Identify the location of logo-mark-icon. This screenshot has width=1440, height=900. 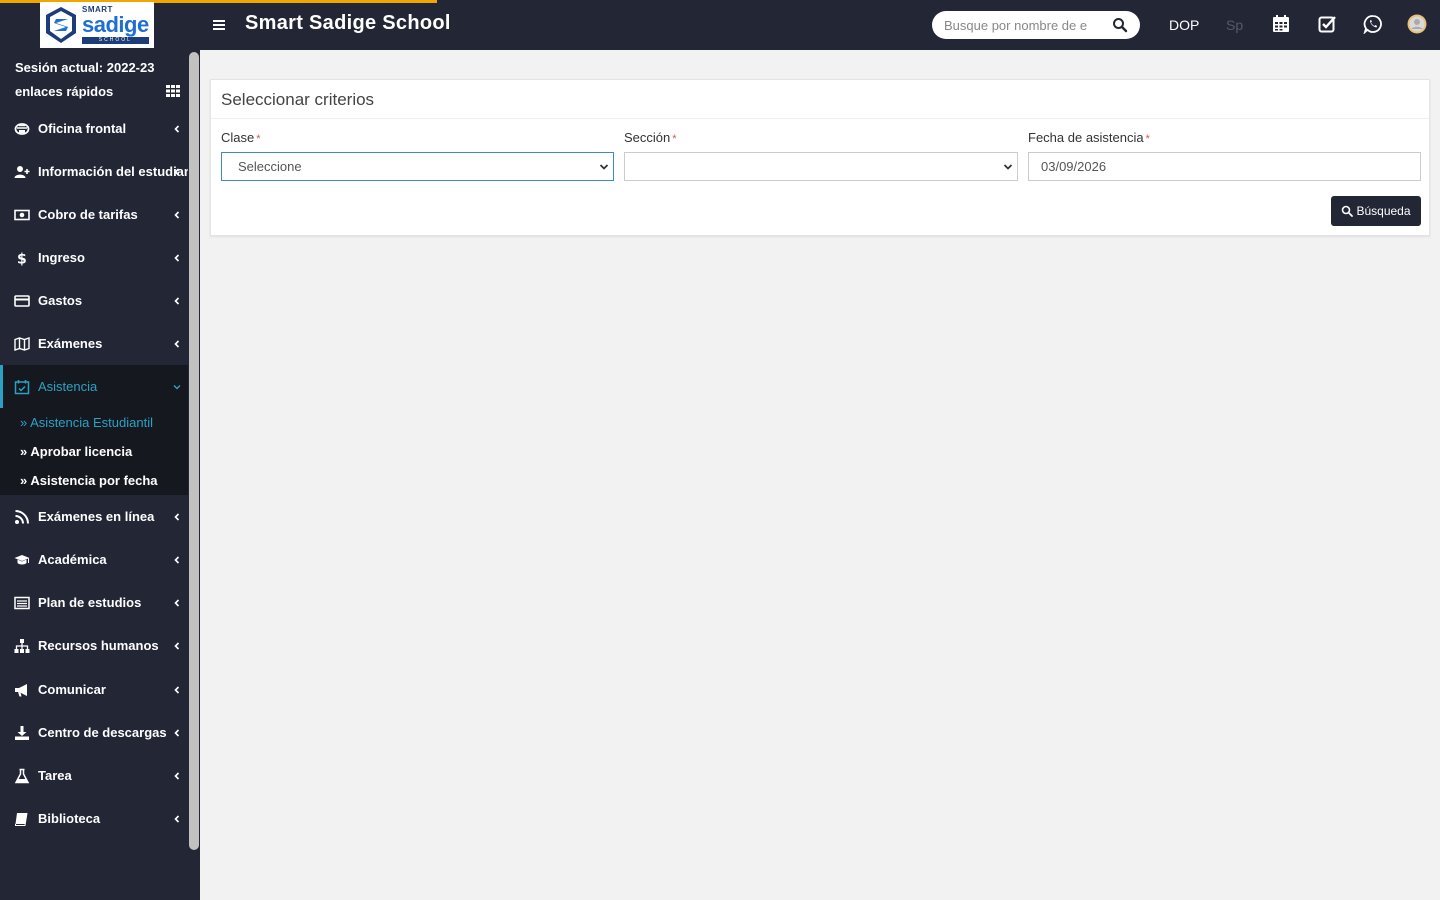
(61, 25).